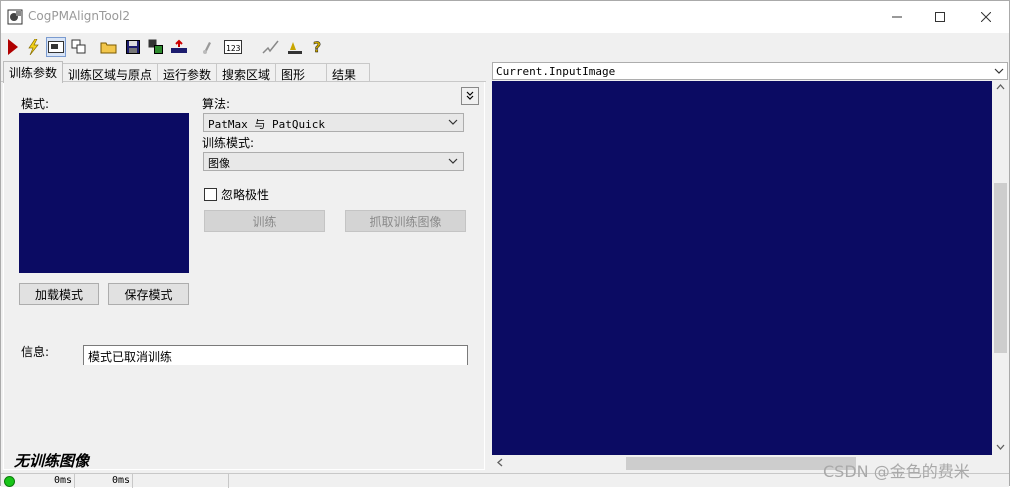 The width and height of the screenshot is (1010, 488). I want to click on toolbar: 123 ?, so click(505, 47).